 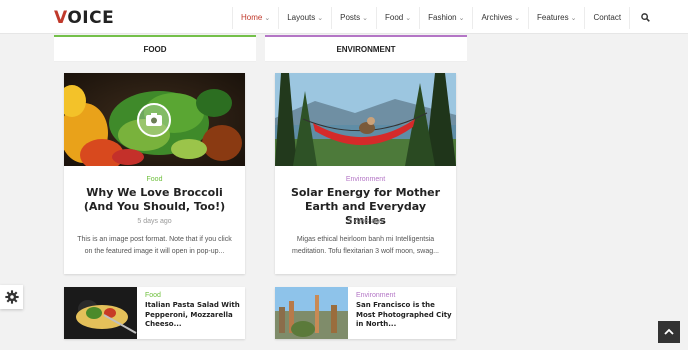 I want to click on nav-item-fashion: Fashion ⌄, so click(x=445, y=18).